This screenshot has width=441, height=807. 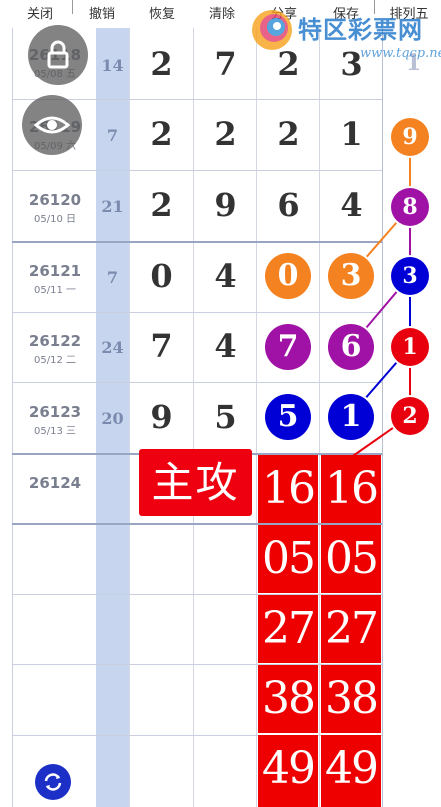 I want to click on eye-button, so click(x=52, y=125).